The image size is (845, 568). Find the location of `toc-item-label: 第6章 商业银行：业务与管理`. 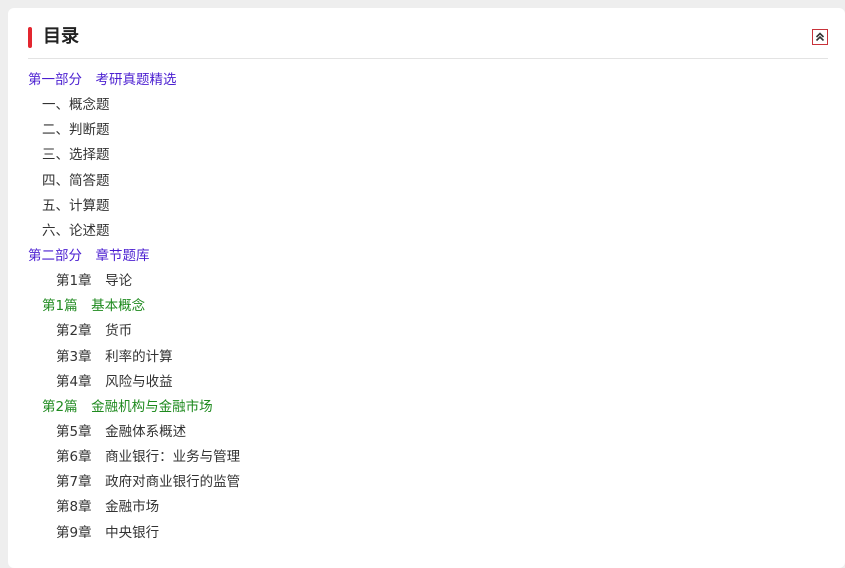

toc-item-label: 第6章 商业银行：业务与管理 is located at coordinates (148, 457).